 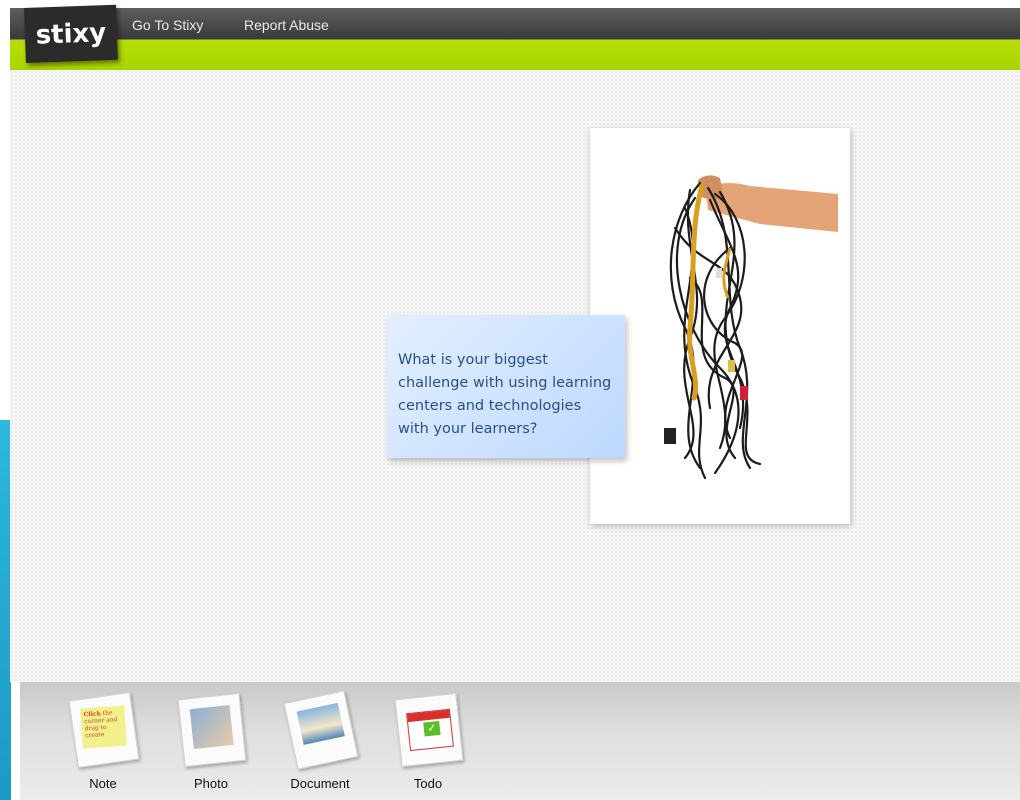 I want to click on top-header: stixy Go To Stixy Report Abuse, so click(x=515, y=37).